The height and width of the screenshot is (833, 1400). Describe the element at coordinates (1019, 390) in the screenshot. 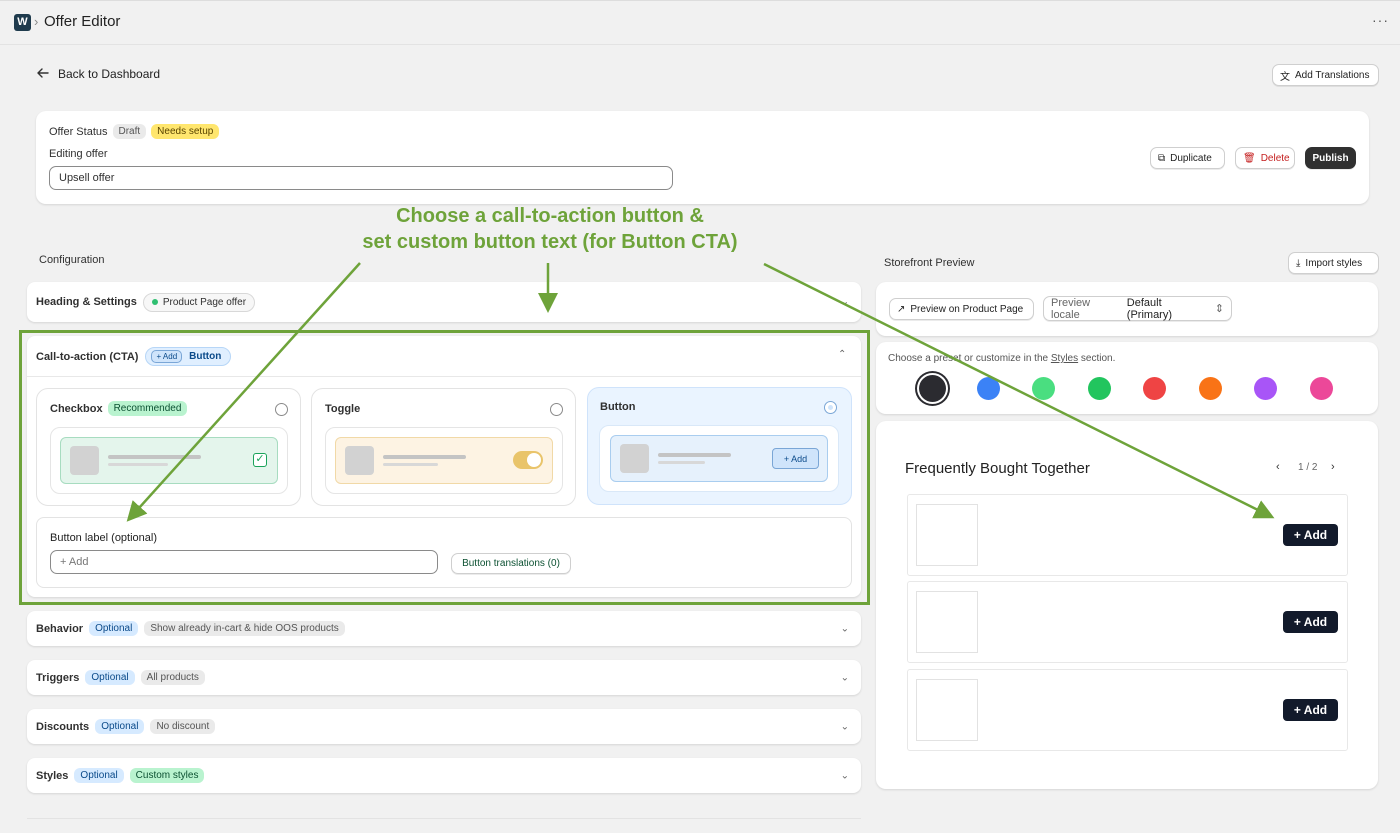

I see `arrow-to-add-button` at that location.